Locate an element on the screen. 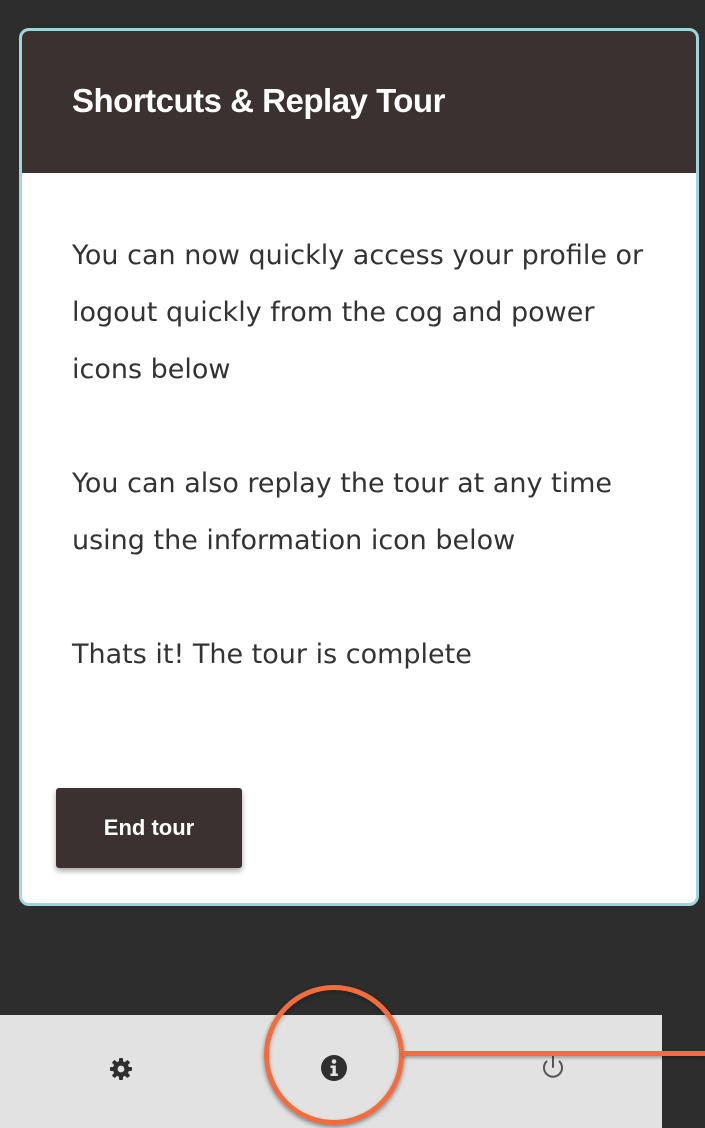 The image size is (705, 1128). info-icon-highlight-ring is located at coordinates (334, 1055).